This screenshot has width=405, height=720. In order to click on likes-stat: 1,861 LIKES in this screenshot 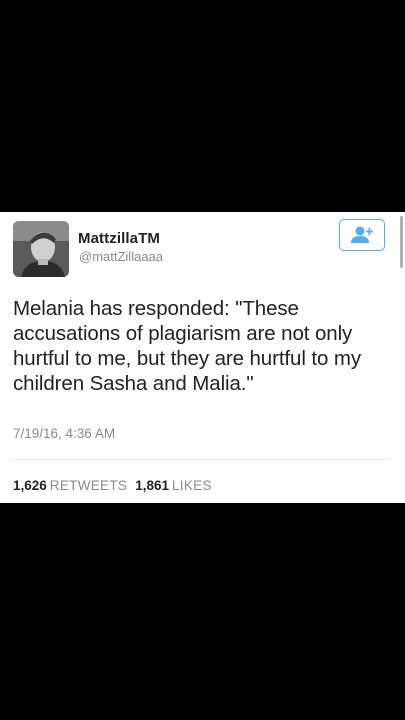, I will do `click(173, 485)`.